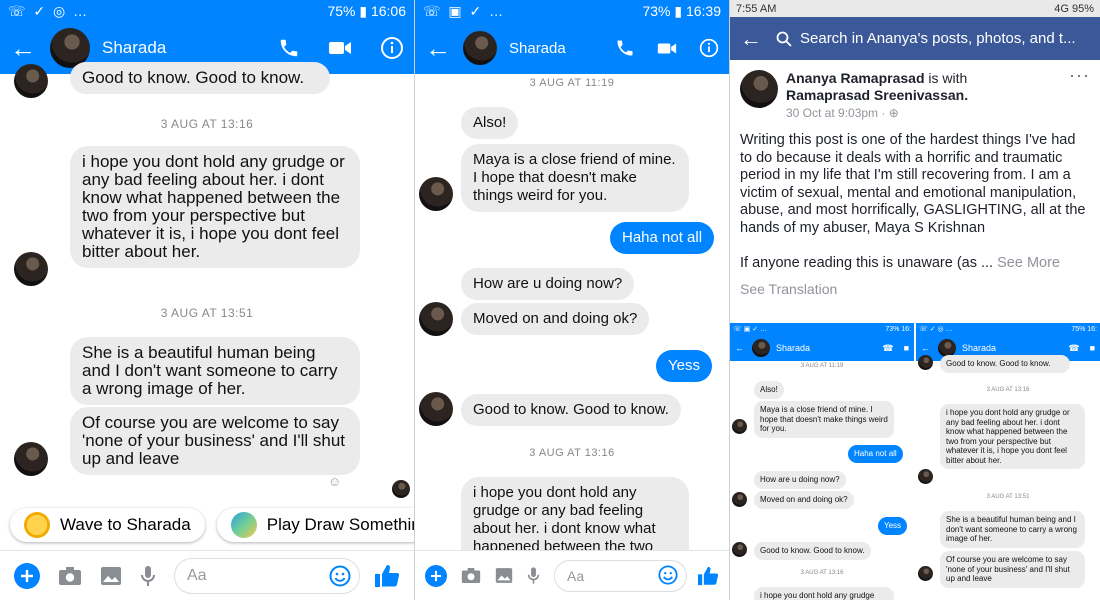 The height and width of the screenshot is (600, 1100). What do you see at coordinates (1074, 8) in the screenshot?
I see `status-signal-battery: 4G 95%` at bounding box center [1074, 8].